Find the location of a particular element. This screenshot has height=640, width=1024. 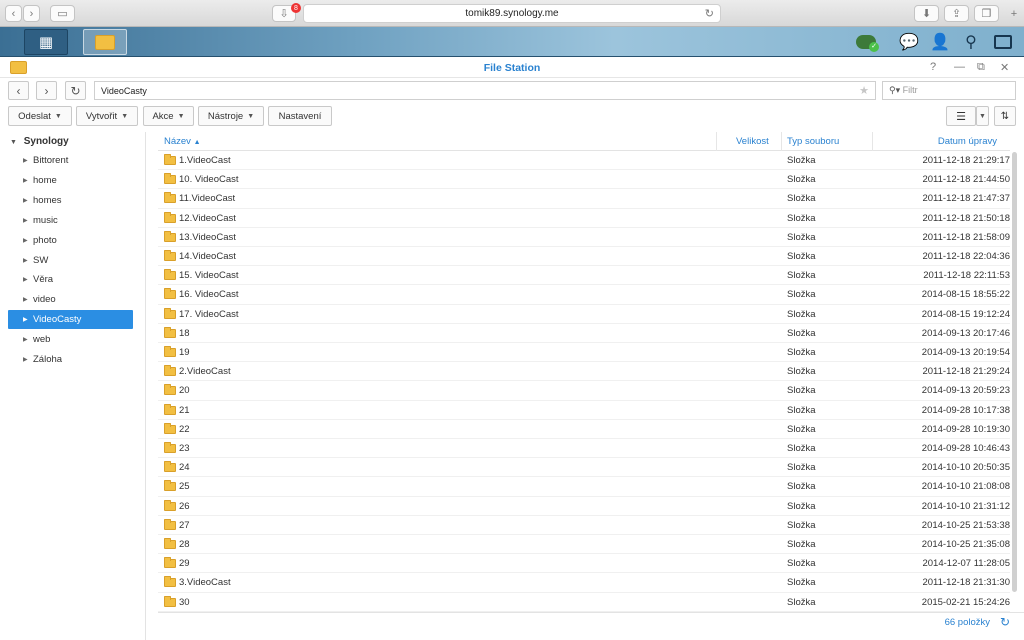

main-menu-button: ▦ is located at coordinates (46, 42).